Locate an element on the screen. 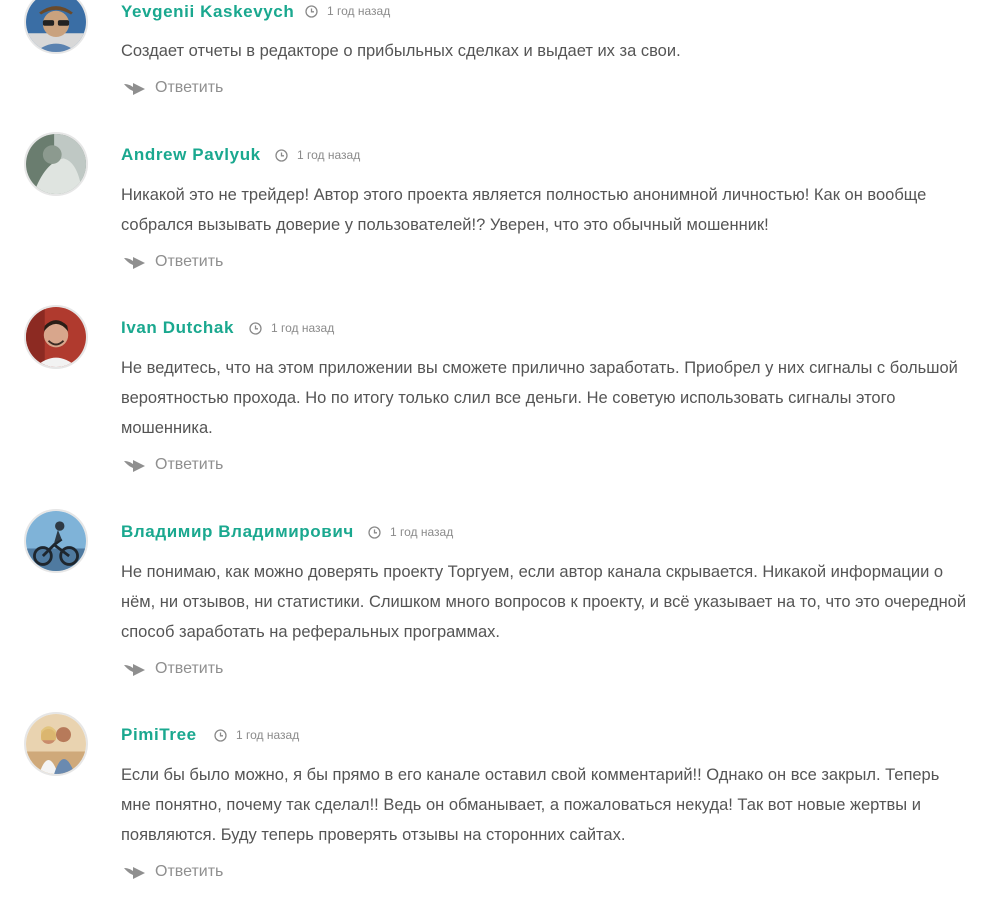  comment-author: Yevgenii Kaskevych is located at coordinates (207, 12).